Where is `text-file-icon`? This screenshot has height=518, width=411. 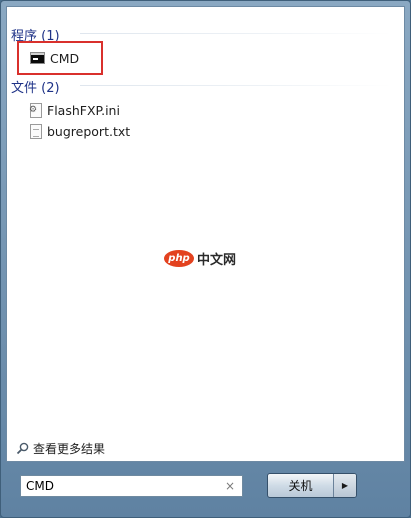
text-file-icon is located at coordinates (36, 131).